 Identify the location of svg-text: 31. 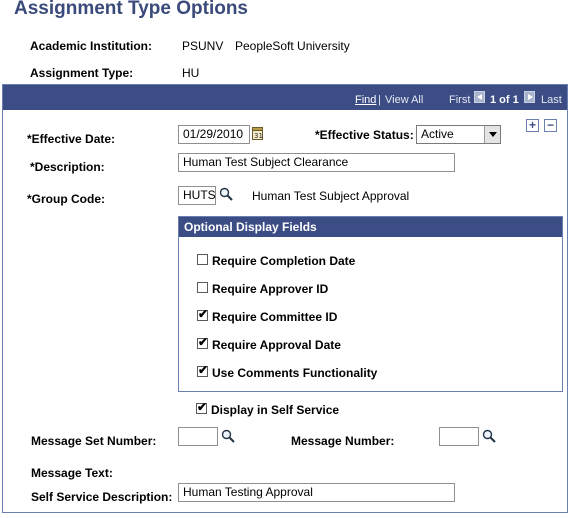
(258, 136).